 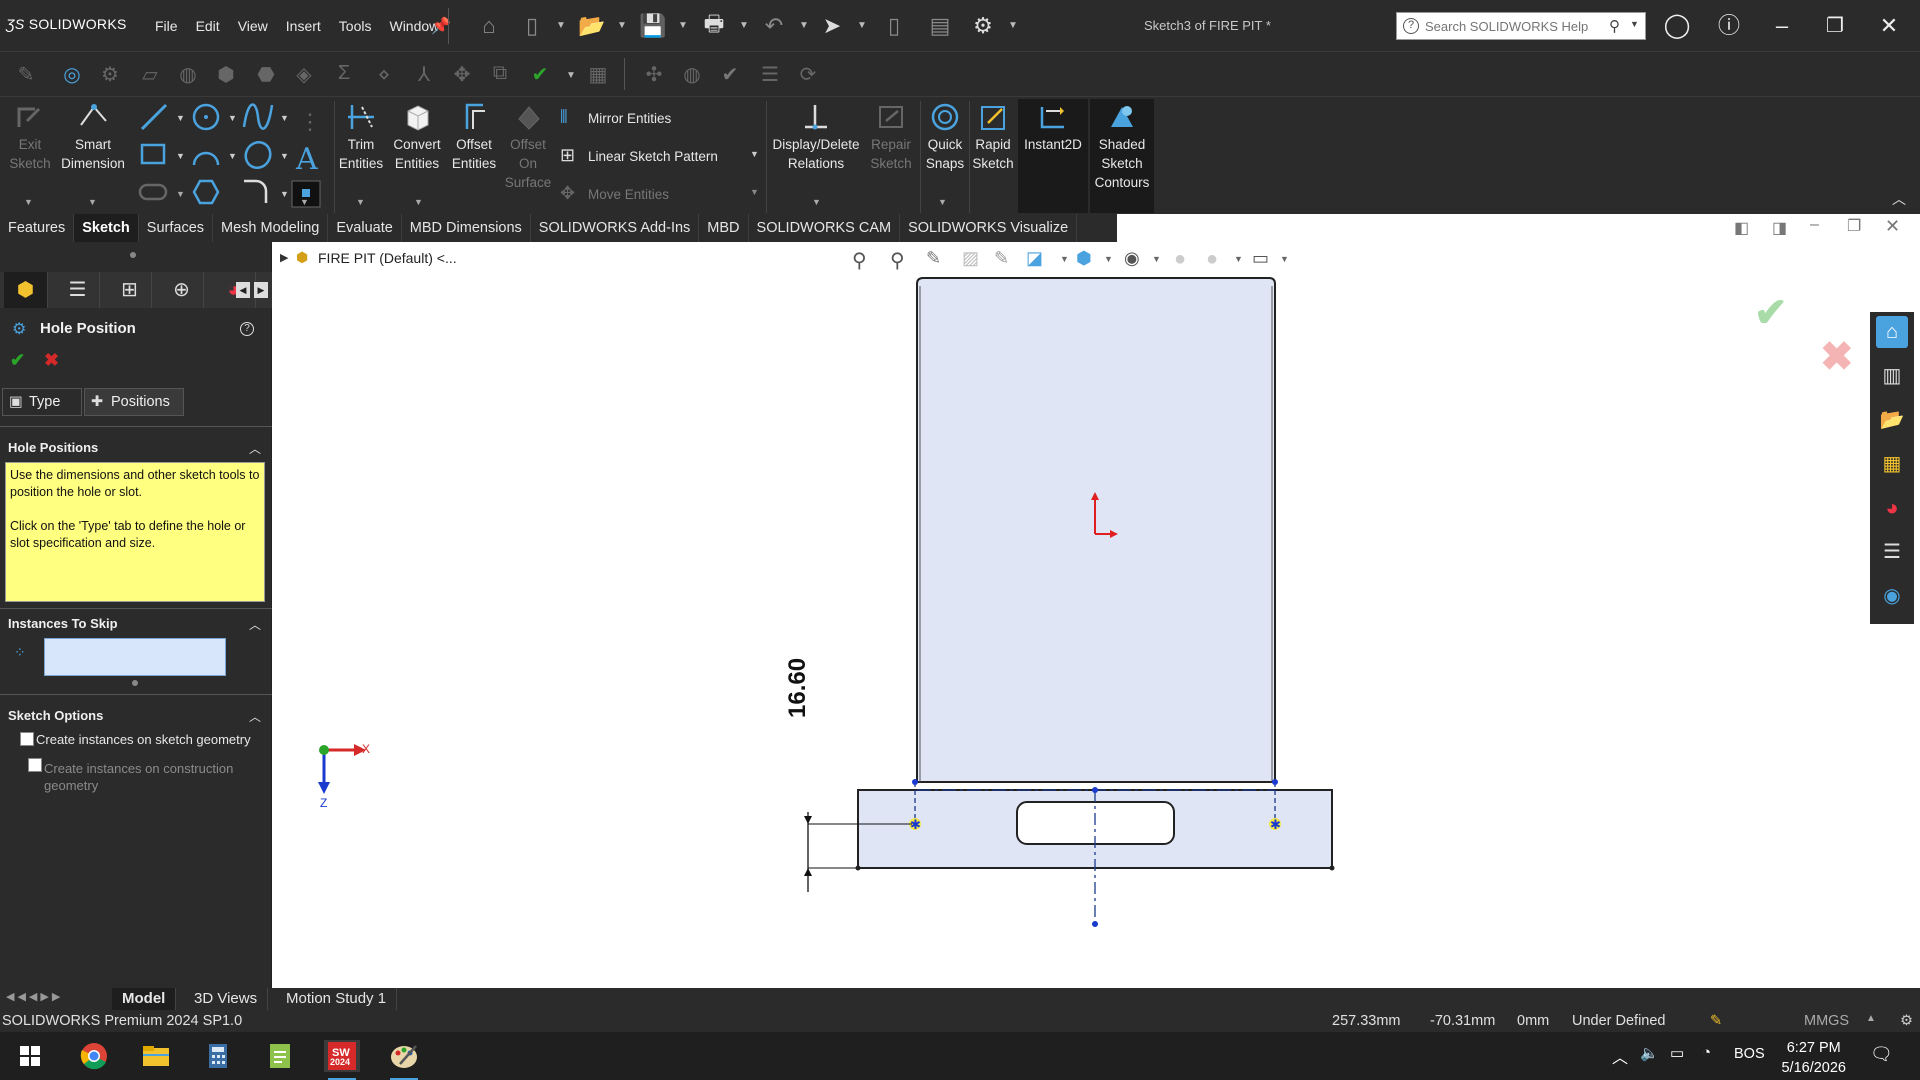 What do you see at coordinates (945, 137) in the screenshot?
I see `quick-snaps-button: Quick Snaps` at bounding box center [945, 137].